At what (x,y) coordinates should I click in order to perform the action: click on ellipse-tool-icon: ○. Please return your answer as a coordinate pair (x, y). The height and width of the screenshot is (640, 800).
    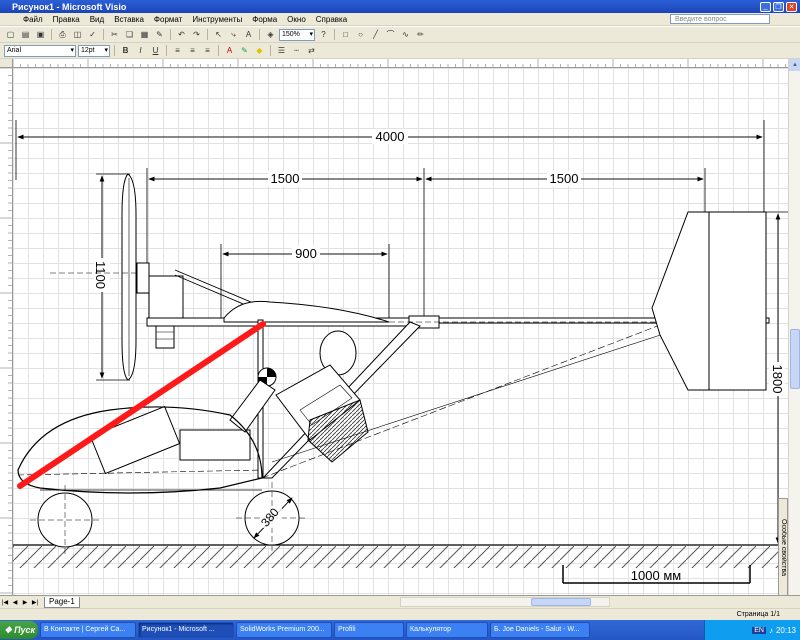
    Looking at the image, I should click on (360, 35).